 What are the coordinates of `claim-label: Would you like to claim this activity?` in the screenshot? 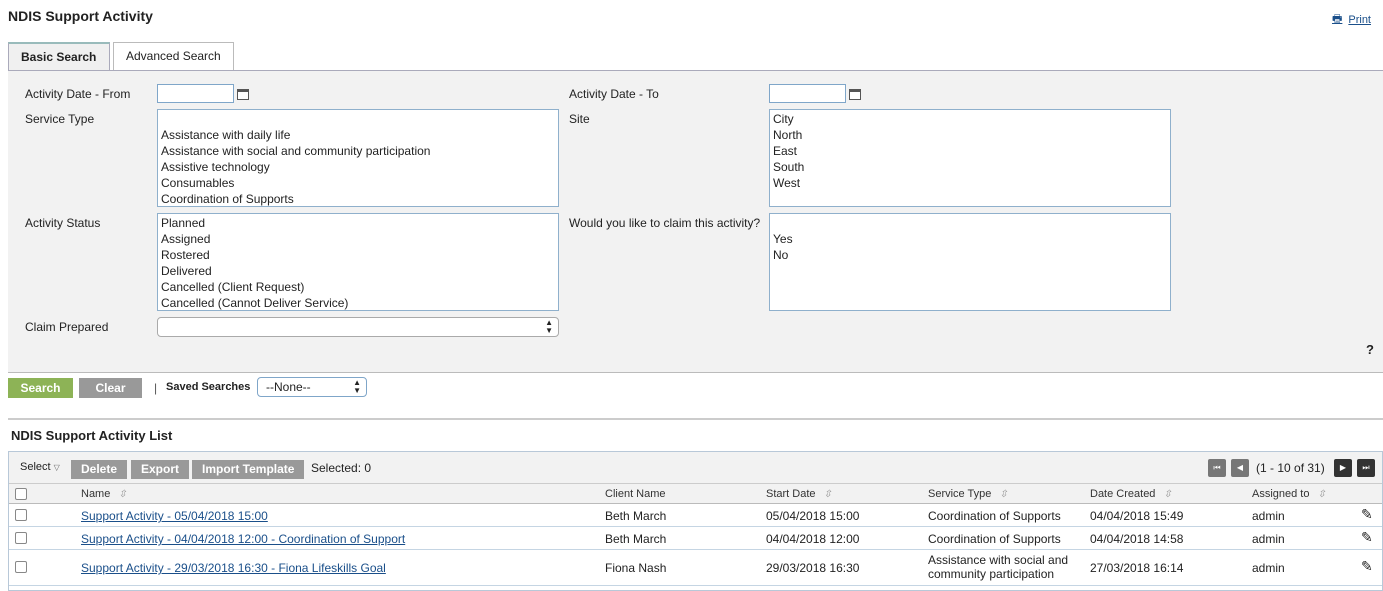 It's located at (665, 223).